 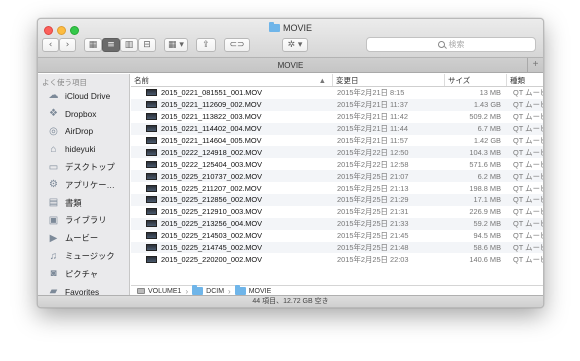 What do you see at coordinates (206, 45) in the screenshot?
I see `share-button: ⇪` at bounding box center [206, 45].